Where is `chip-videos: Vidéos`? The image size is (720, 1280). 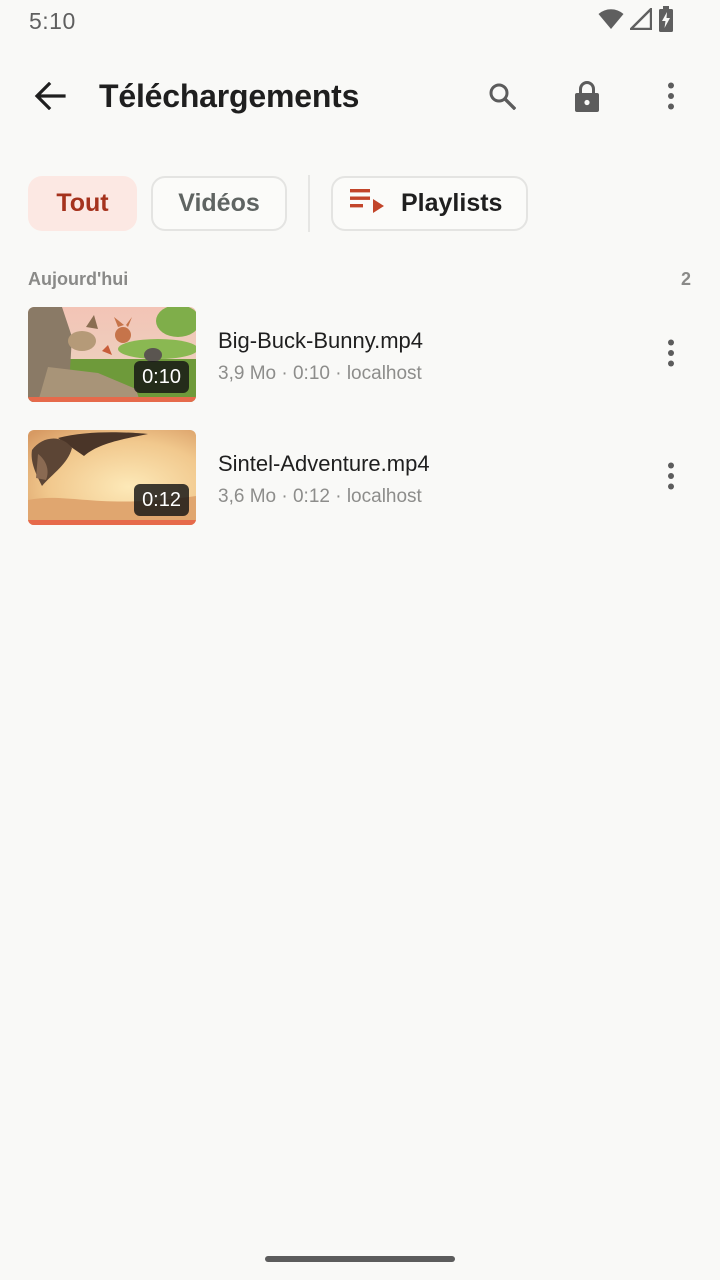 chip-videos: Vidéos is located at coordinates (219, 203).